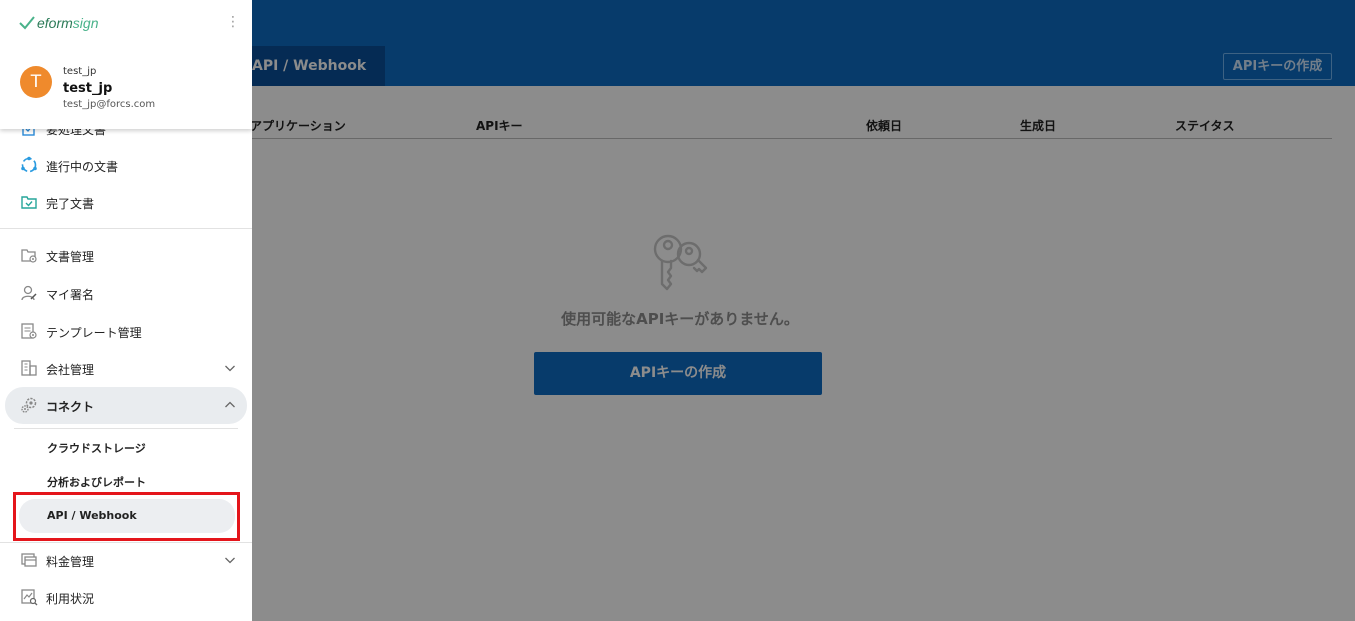  Describe the element at coordinates (85, 23) in the screenshot. I see `logo-text-sign: sign` at that location.